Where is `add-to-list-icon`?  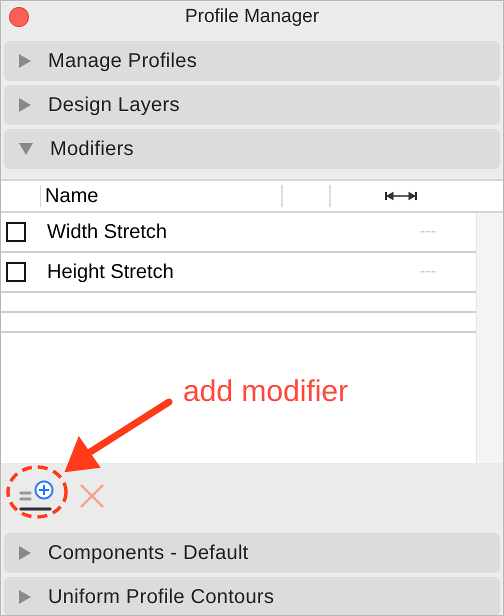 add-to-list-icon is located at coordinates (37, 496).